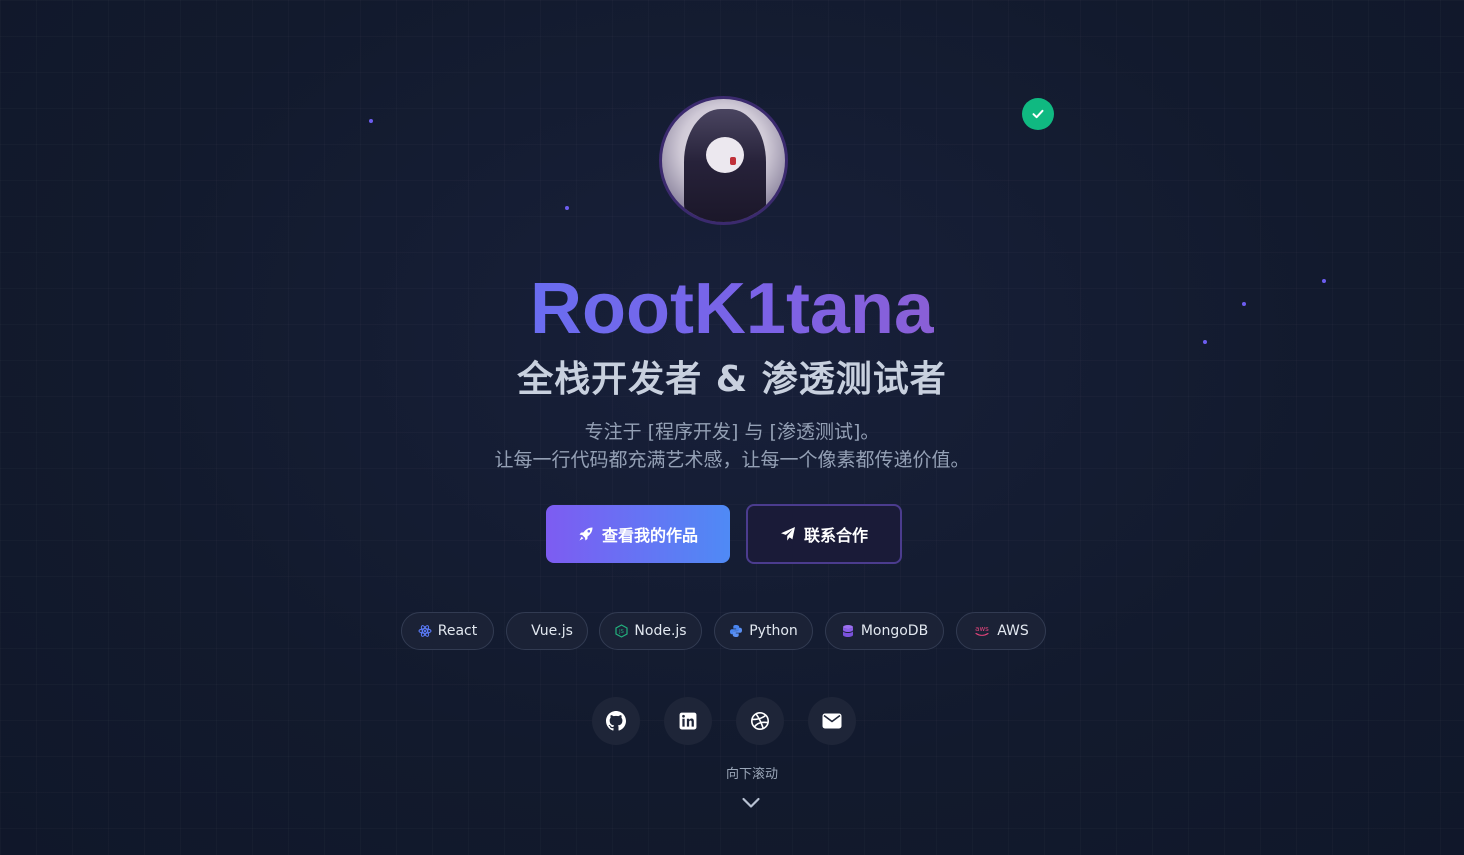  What do you see at coordinates (457, 631) in the screenshot?
I see `tag-label: React` at bounding box center [457, 631].